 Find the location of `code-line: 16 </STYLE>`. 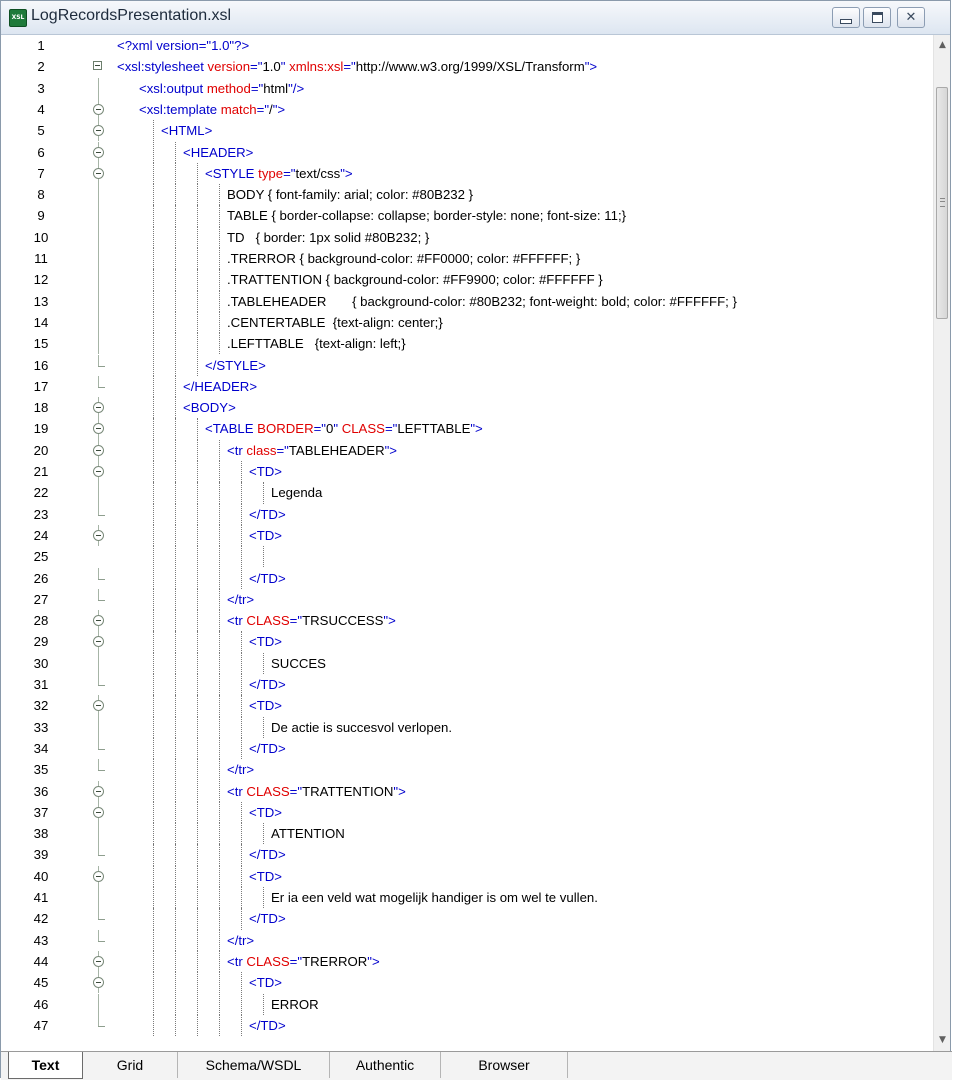

code-line: 16 </STYLE> is located at coordinates (463, 365).